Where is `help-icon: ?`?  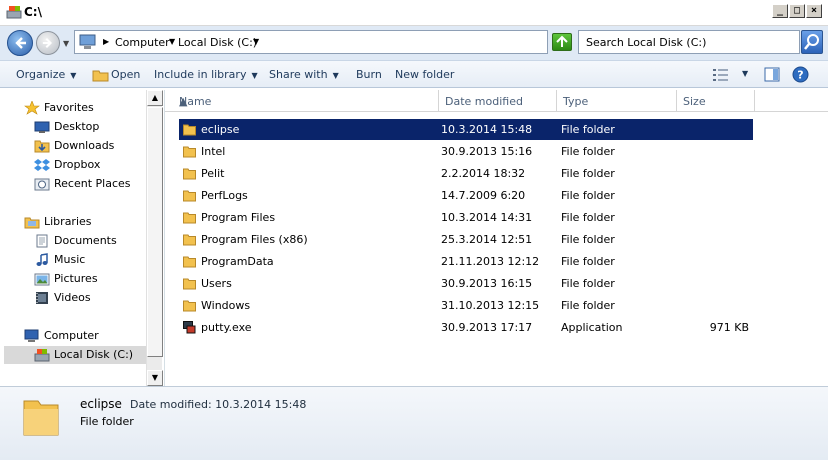 help-icon: ? is located at coordinates (800, 74).